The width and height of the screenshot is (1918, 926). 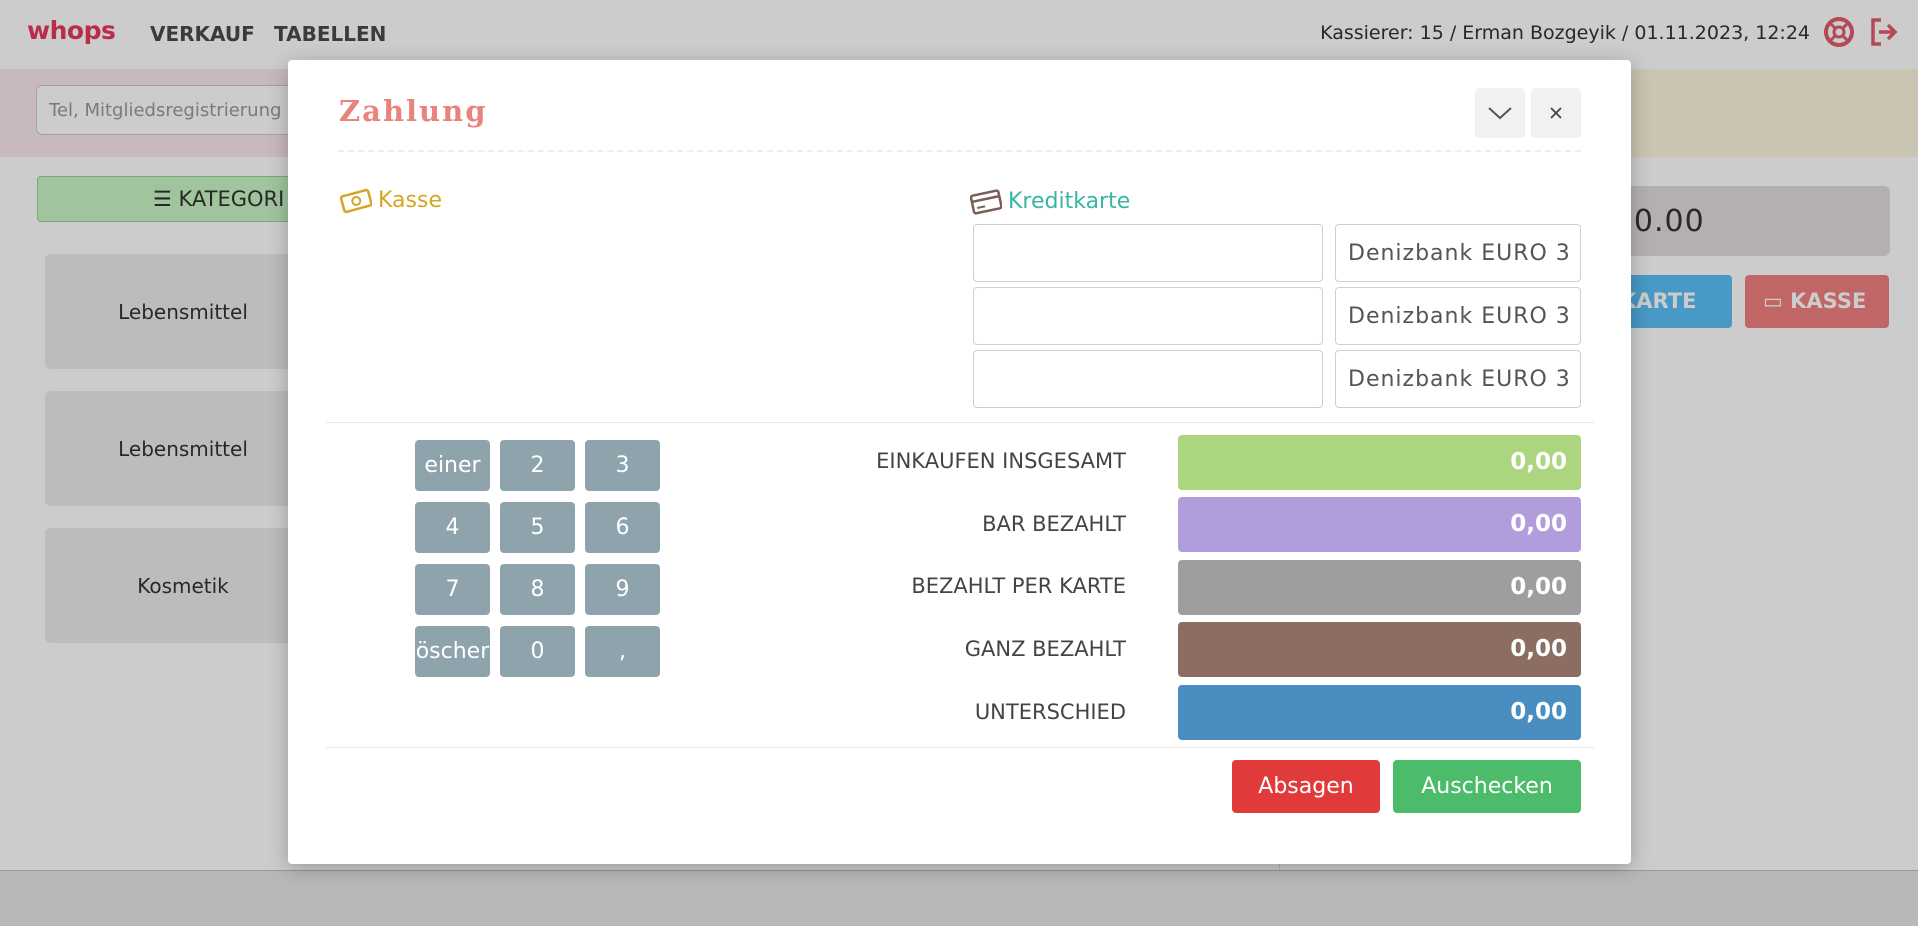 What do you see at coordinates (452, 527) in the screenshot?
I see `keypad-key: 4` at bounding box center [452, 527].